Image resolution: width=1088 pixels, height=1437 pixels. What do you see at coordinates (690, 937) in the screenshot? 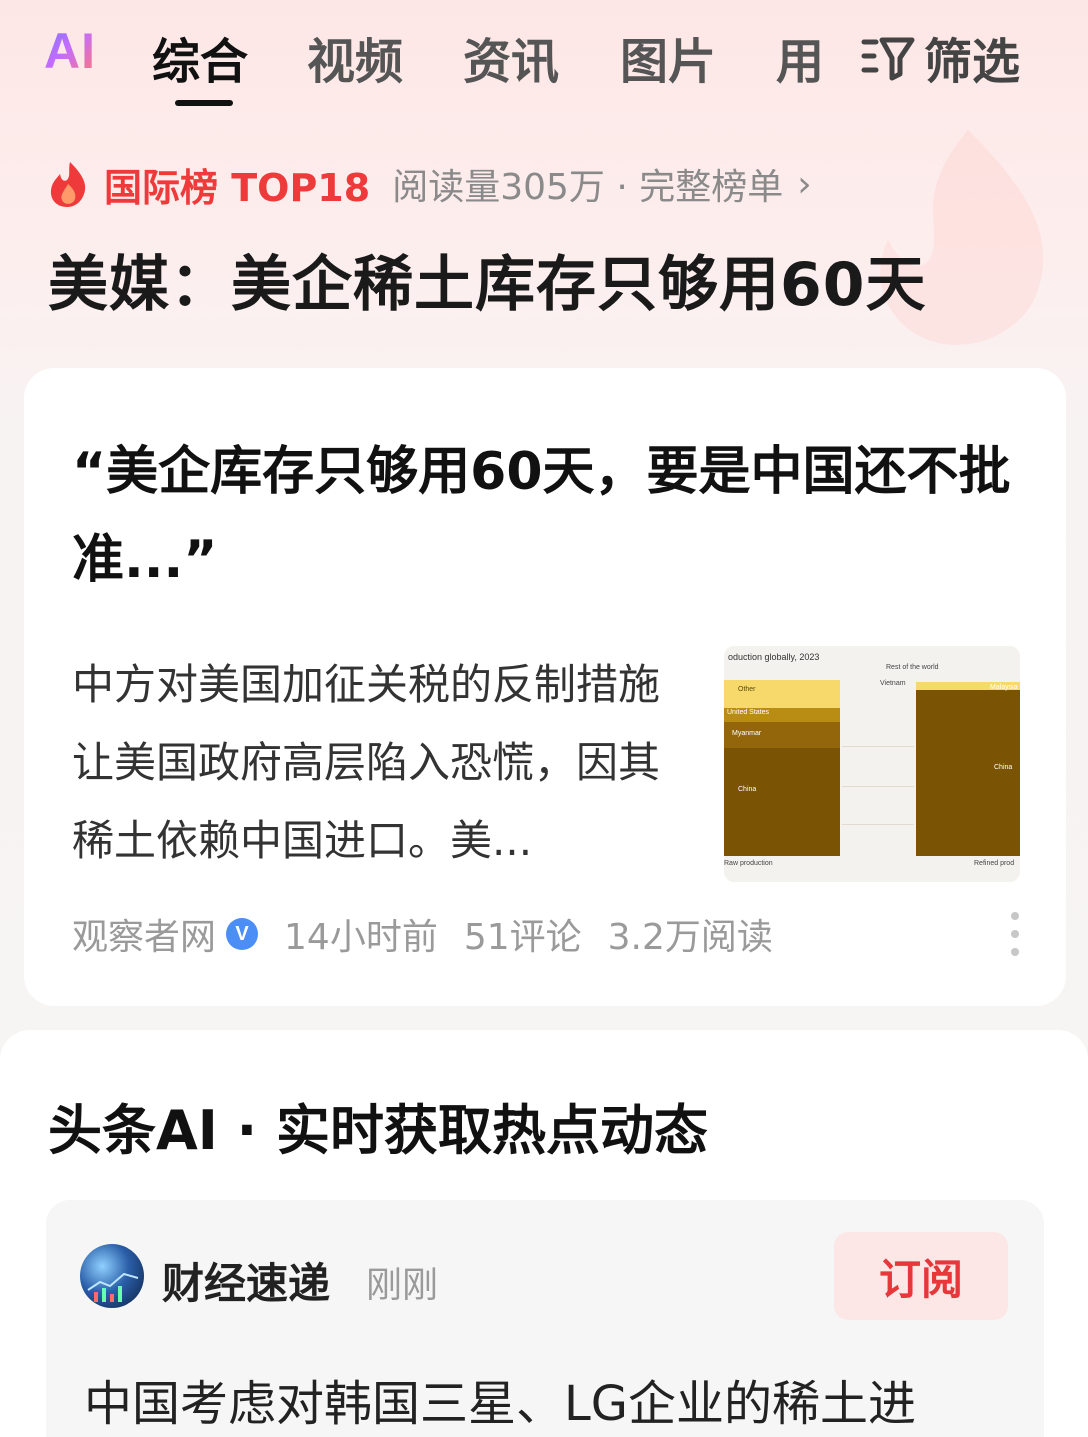
I see `read-count: 3.2万阅读` at bounding box center [690, 937].